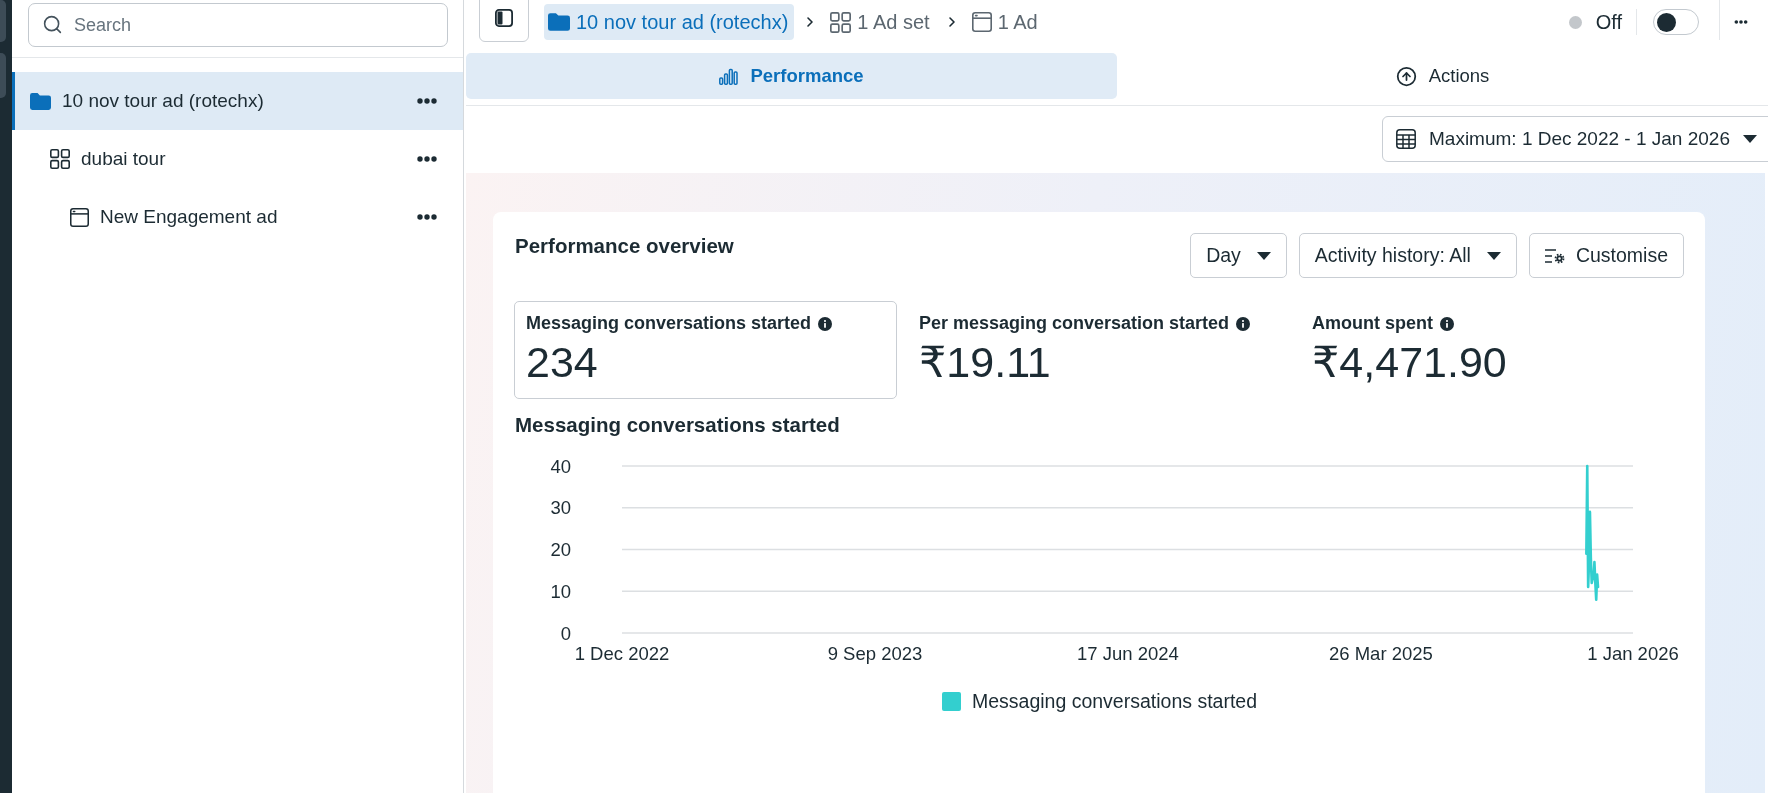 Image resolution: width=1768 pixels, height=793 pixels. What do you see at coordinates (1114, 701) in the screenshot?
I see `legend-label: Messaging conversations started` at bounding box center [1114, 701].